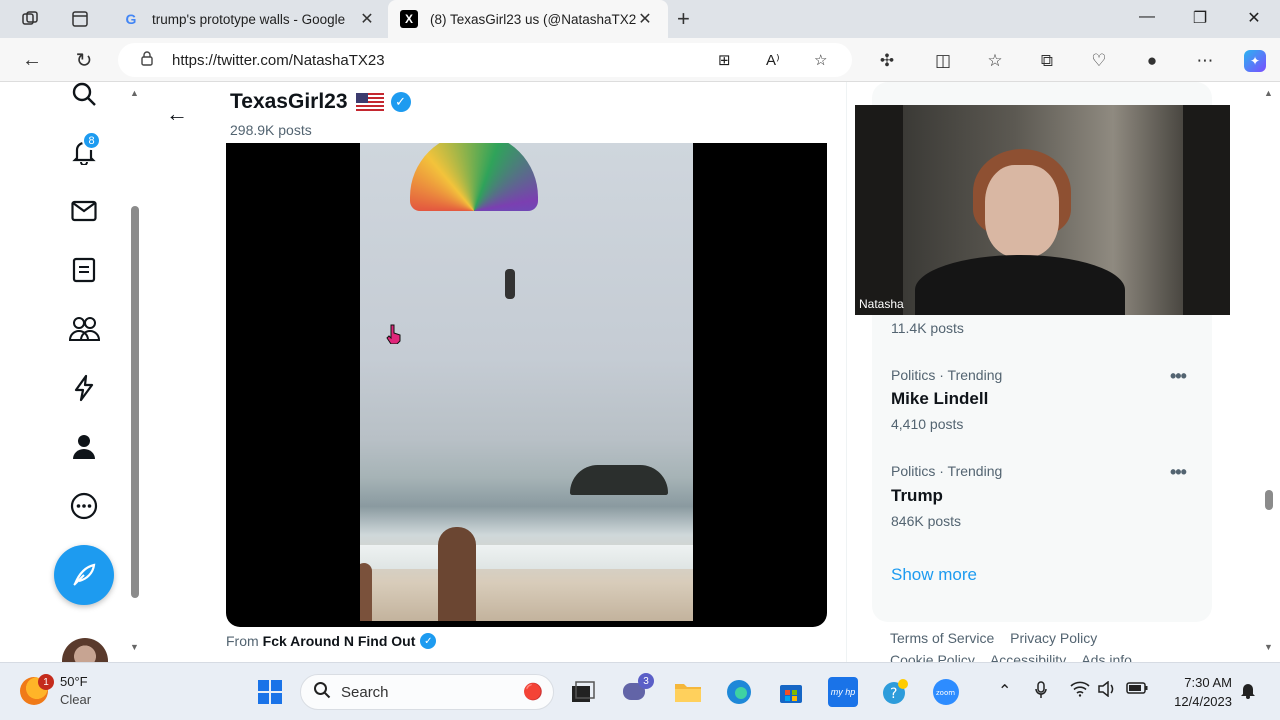  Describe the element at coordinates (1200, 18) in the screenshot. I see `restore-icon: ❐` at that location.